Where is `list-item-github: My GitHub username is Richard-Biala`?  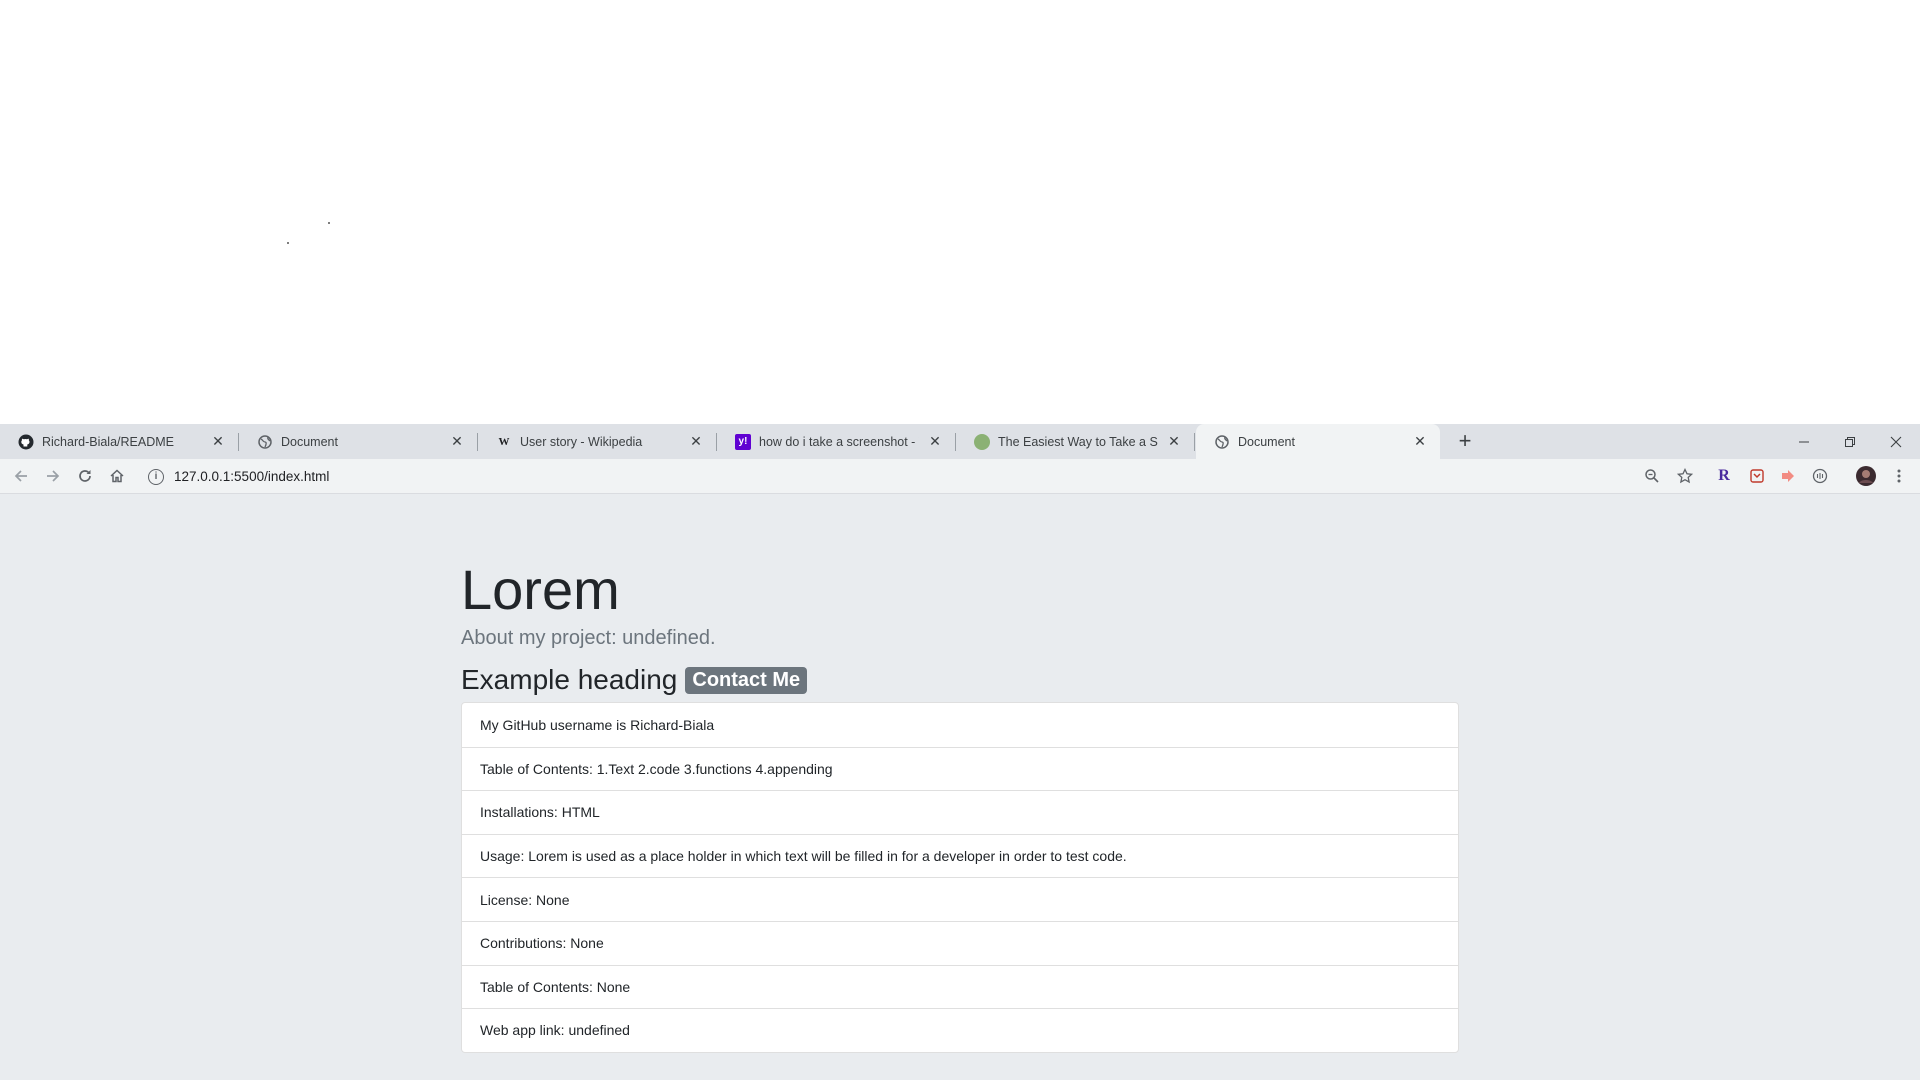
list-item-github: My GitHub username is Richard-Biala is located at coordinates (597, 724).